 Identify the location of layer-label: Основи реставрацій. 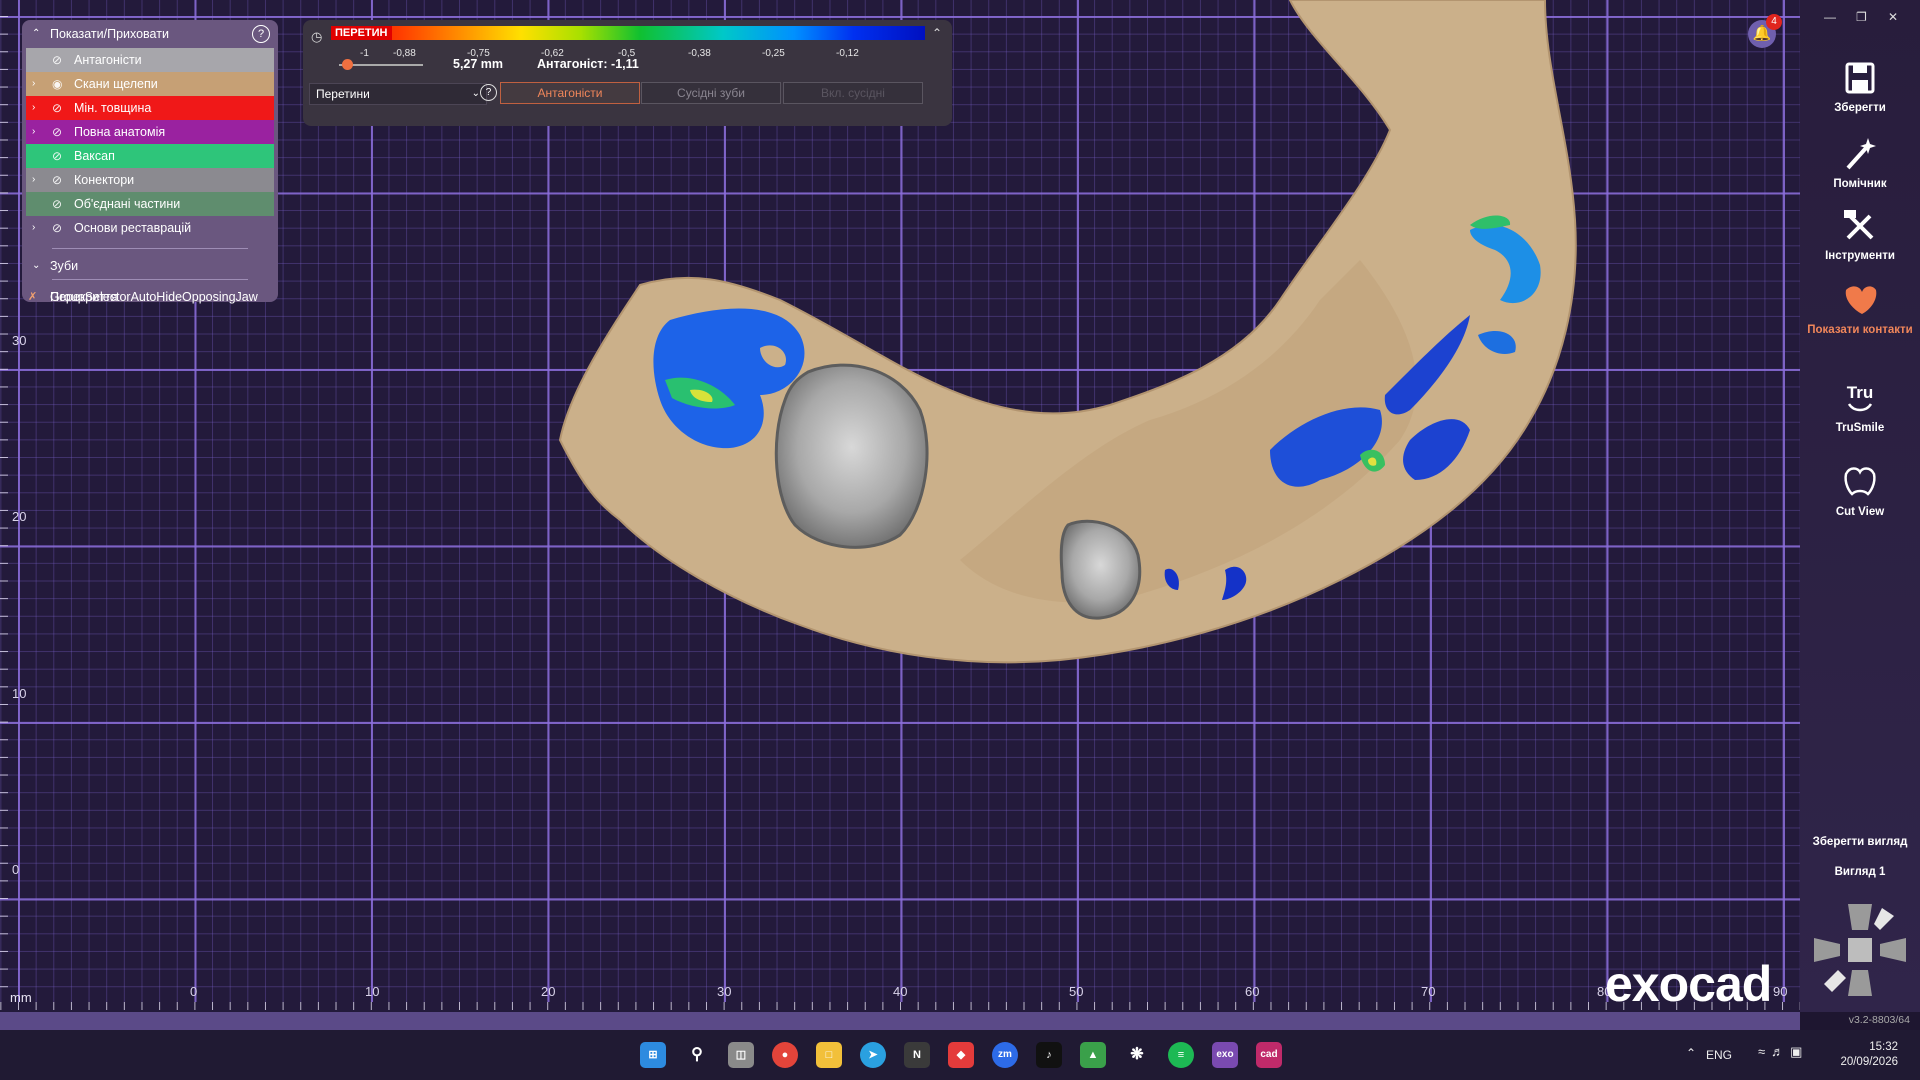
(133, 228).